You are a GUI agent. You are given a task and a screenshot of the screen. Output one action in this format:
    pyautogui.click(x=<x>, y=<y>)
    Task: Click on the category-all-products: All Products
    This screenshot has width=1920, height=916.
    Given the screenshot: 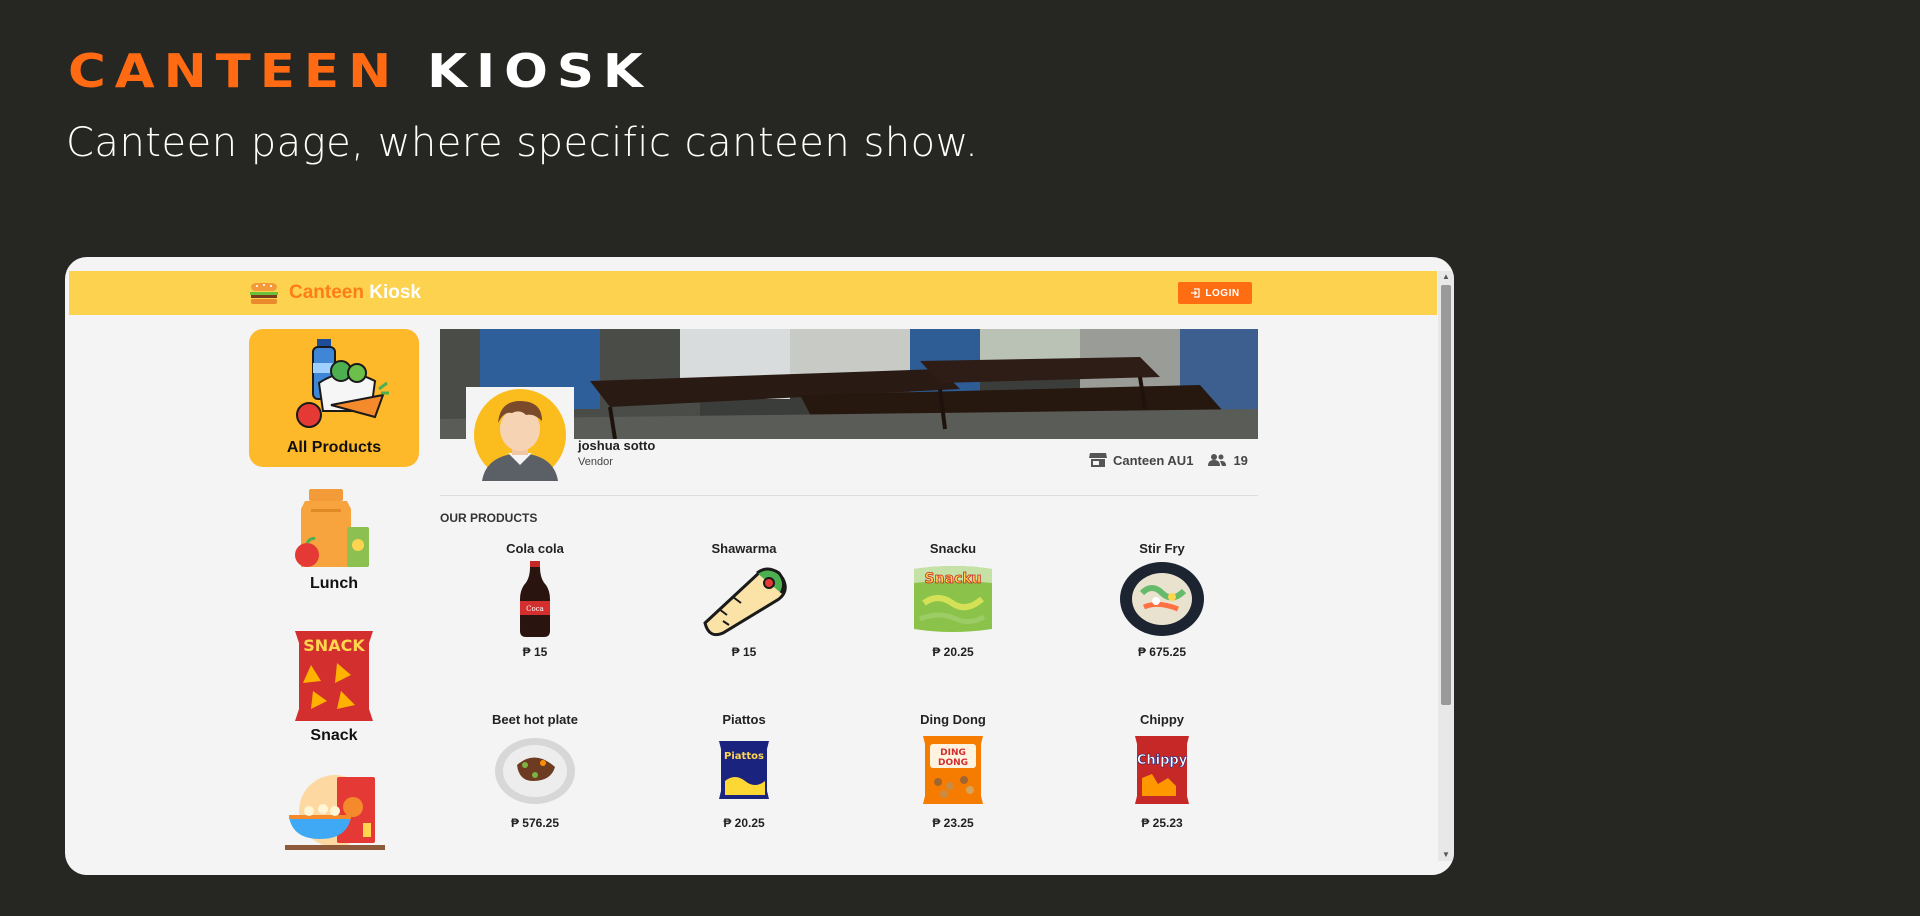 What is the action you would take?
    pyautogui.click(x=334, y=398)
    